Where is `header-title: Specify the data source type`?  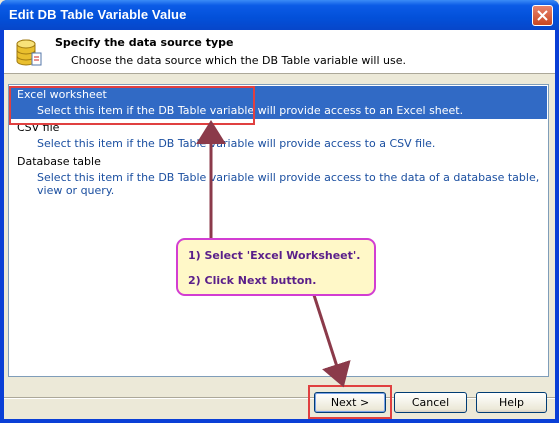 header-title: Specify the data source type is located at coordinates (144, 42).